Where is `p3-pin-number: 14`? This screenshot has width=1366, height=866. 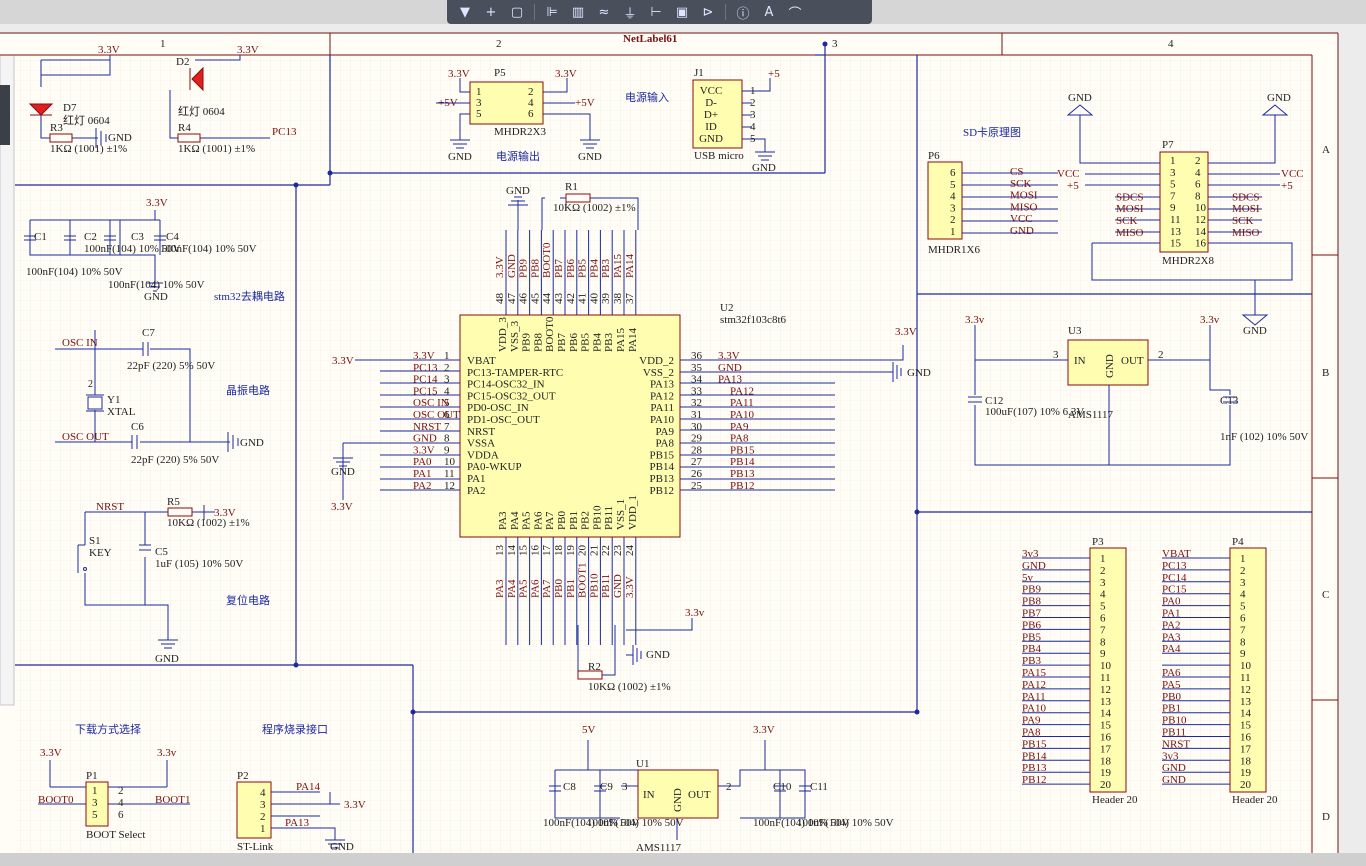 p3-pin-number: 14 is located at coordinates (1106, 714).